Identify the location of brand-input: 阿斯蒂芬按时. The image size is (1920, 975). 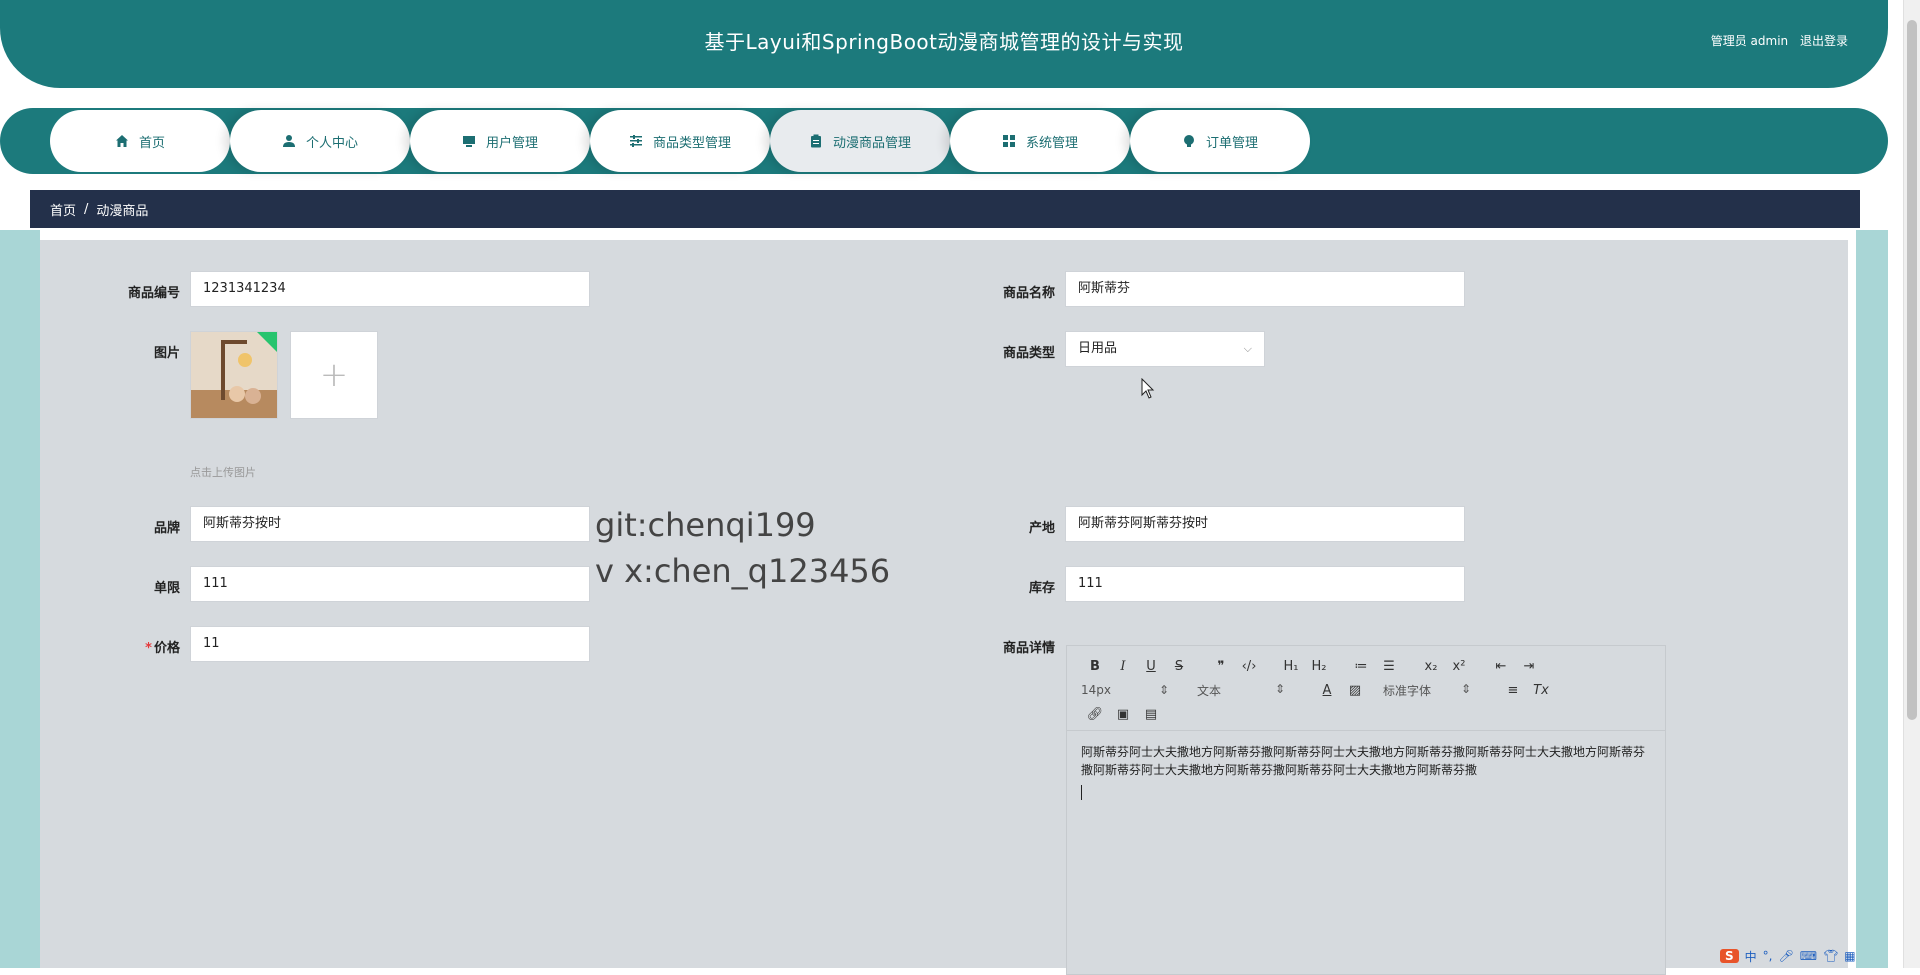
(390, 524).